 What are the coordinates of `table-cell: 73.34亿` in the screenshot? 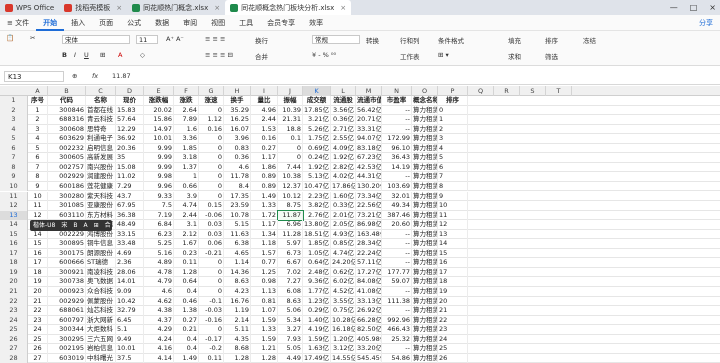 It's located at (369, 196).